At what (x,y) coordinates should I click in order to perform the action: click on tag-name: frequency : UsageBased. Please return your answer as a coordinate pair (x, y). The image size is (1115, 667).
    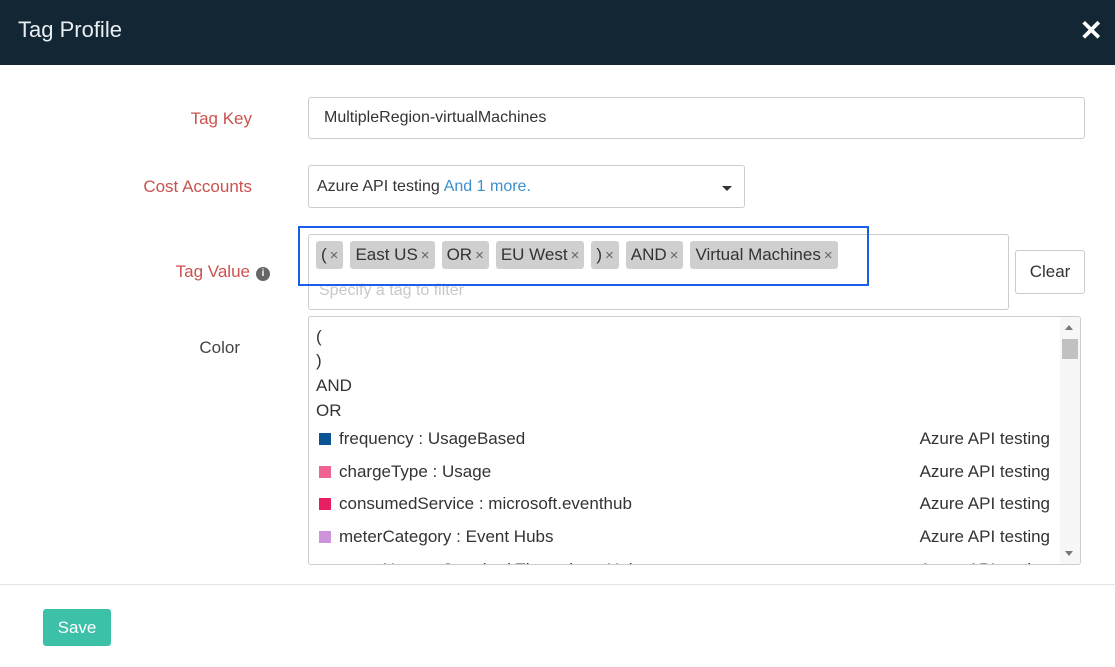
    Looking at the image, I should click on (432, 438).